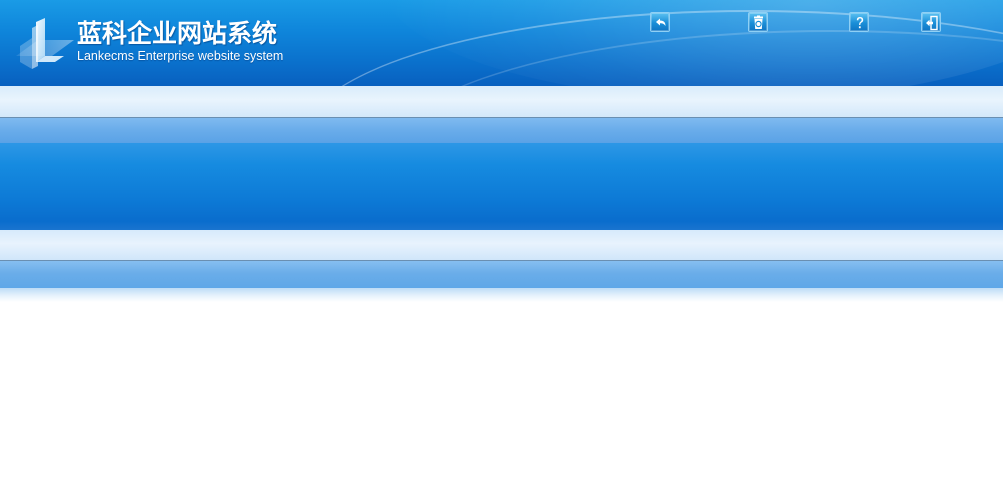 The height and width of the screenshot is (500, 1003). I want to click on logout-icon, so click(932, 23).